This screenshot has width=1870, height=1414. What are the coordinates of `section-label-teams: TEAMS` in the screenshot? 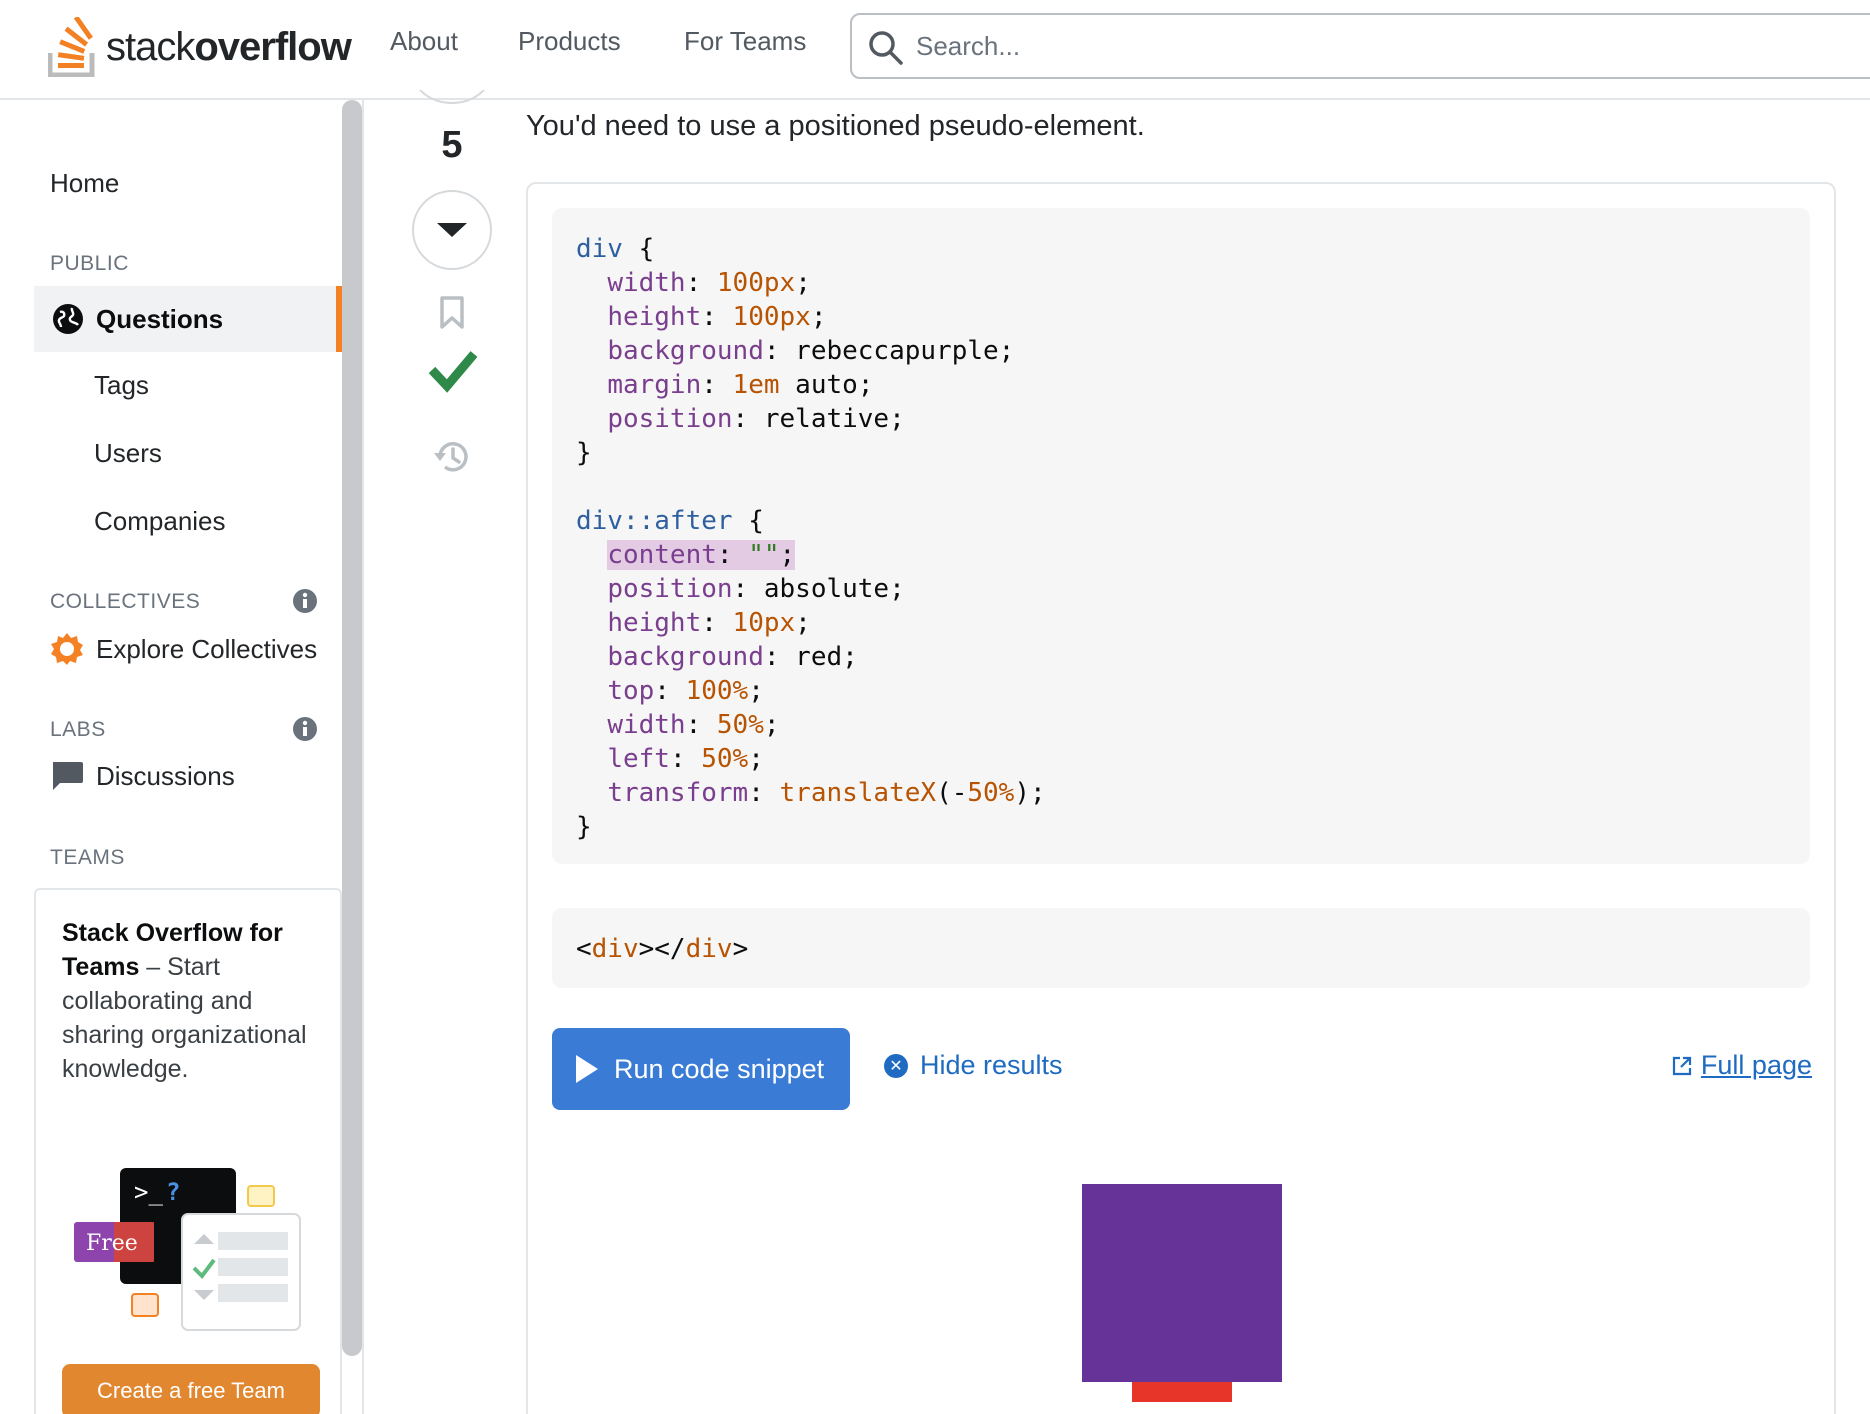 It's located at (87, 857).